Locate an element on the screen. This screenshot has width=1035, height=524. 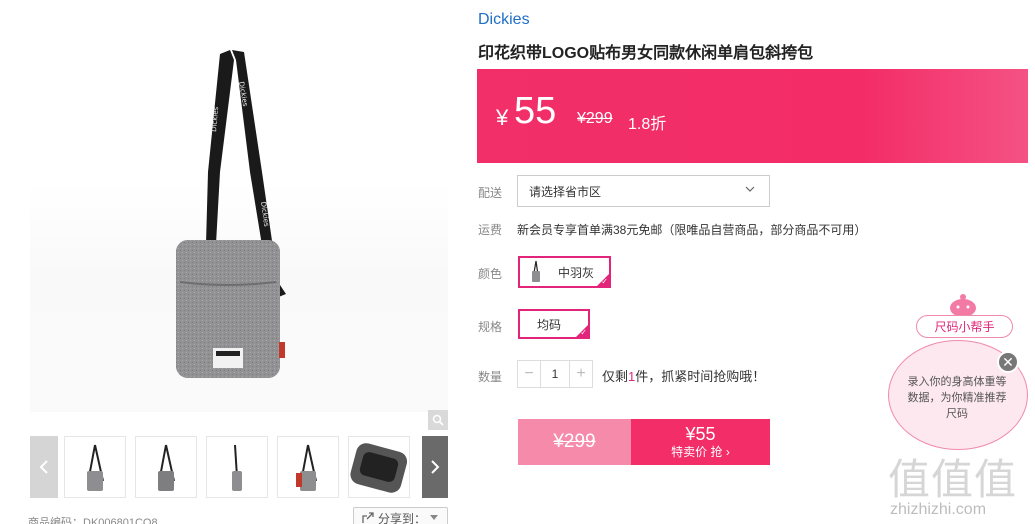
size-helper-tag: 尺码小帮手 is located at coordinates (964, 326).